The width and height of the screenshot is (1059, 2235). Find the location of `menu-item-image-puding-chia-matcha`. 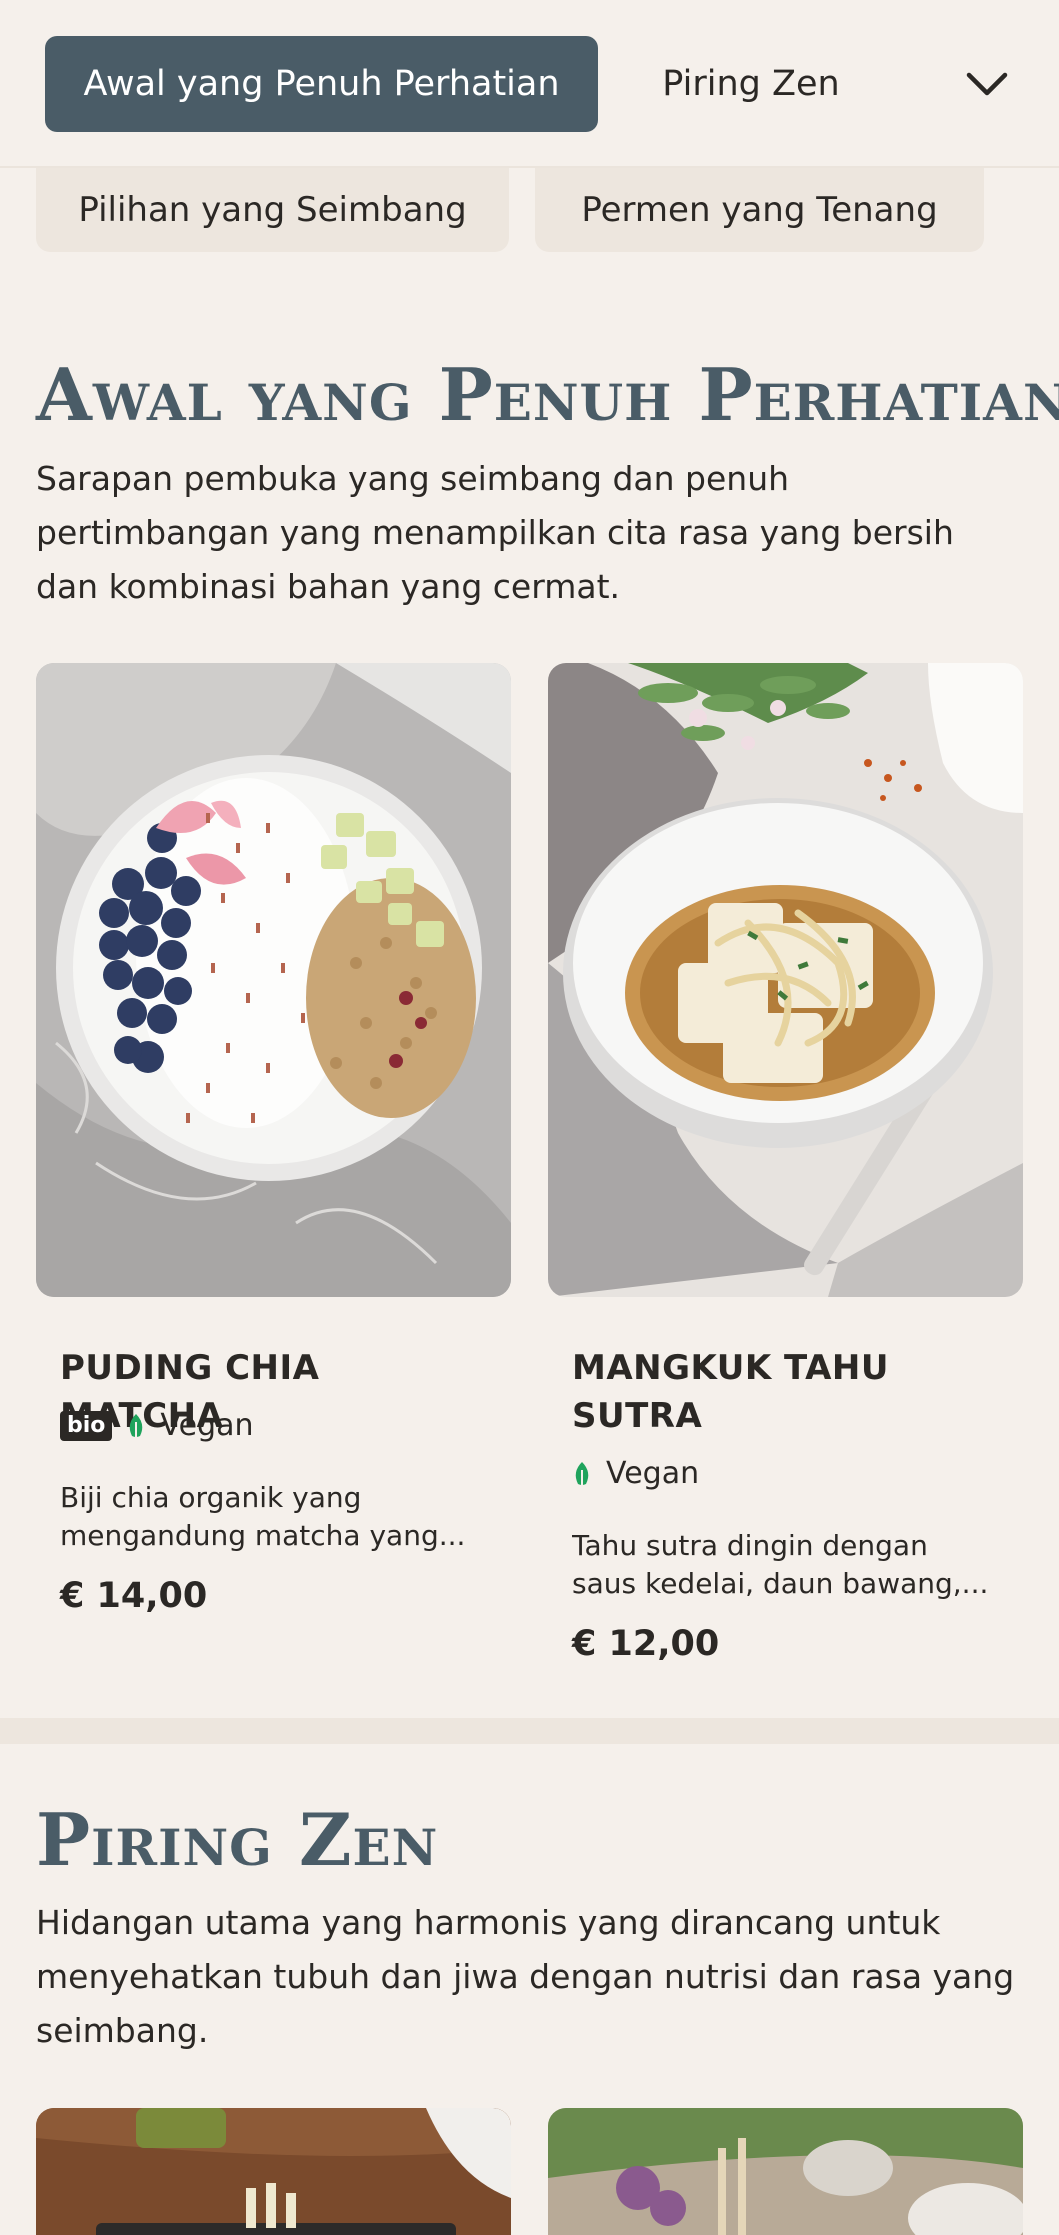

menu-item-image-puding-chia-matcha is located at coordinates (273, 980).